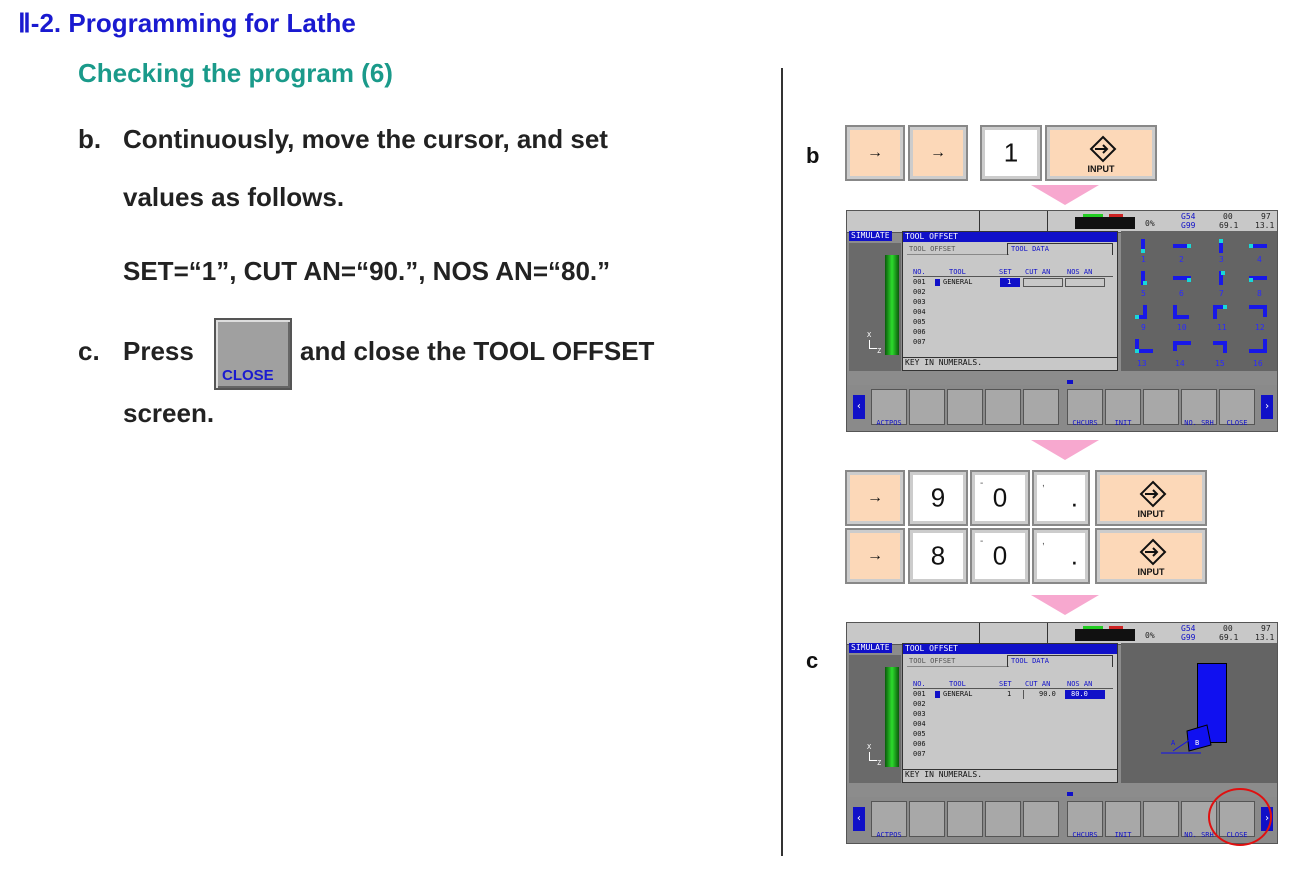 Image resolution: width=1299 pixels, height=871 pixels. What do you see at coordinates (187, 23) in the screenshot?
I see `page-title: Ⅱ-2. Programming for Lathe` at bounding box center [187, 23].